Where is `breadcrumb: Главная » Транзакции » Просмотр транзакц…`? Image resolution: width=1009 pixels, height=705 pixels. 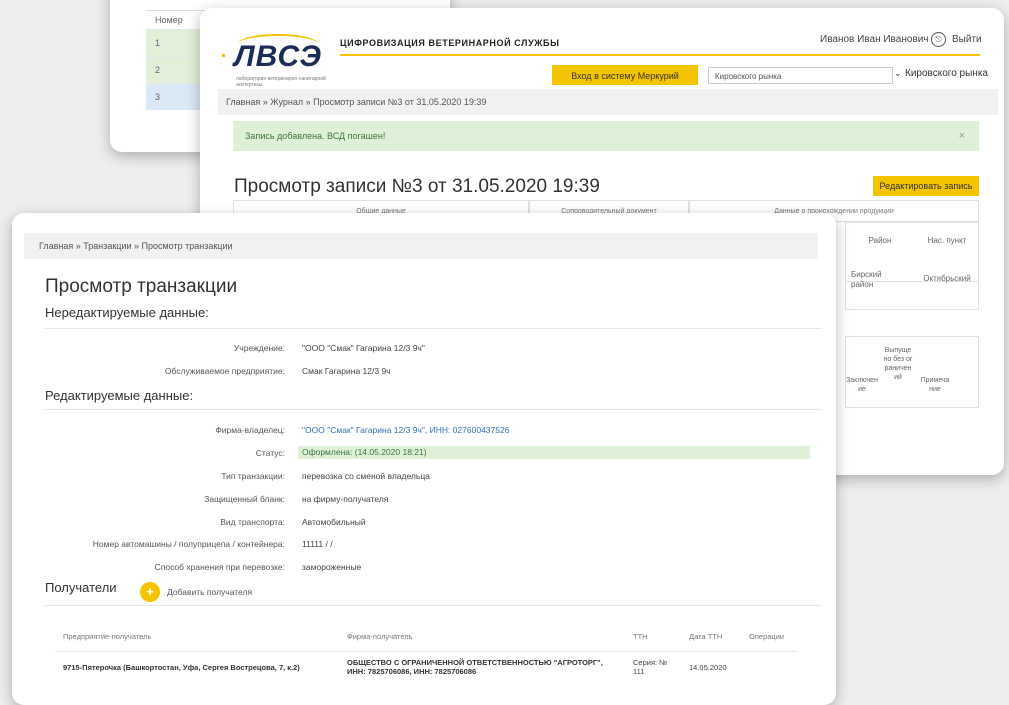 breadcrumb: Главная » Транзакции » Просмотр транзакц… is located at coordinates (421, 246).